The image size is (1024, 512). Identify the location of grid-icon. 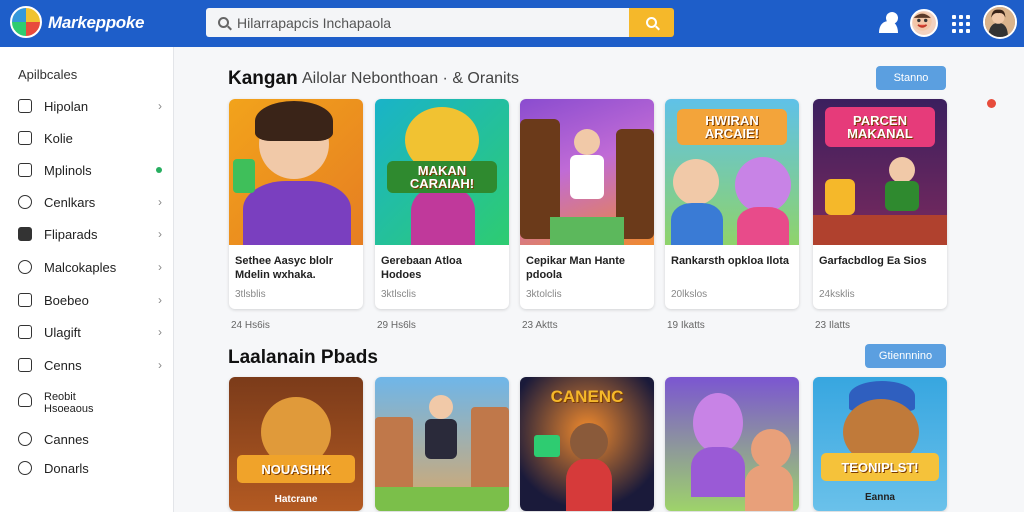
(25, 365).